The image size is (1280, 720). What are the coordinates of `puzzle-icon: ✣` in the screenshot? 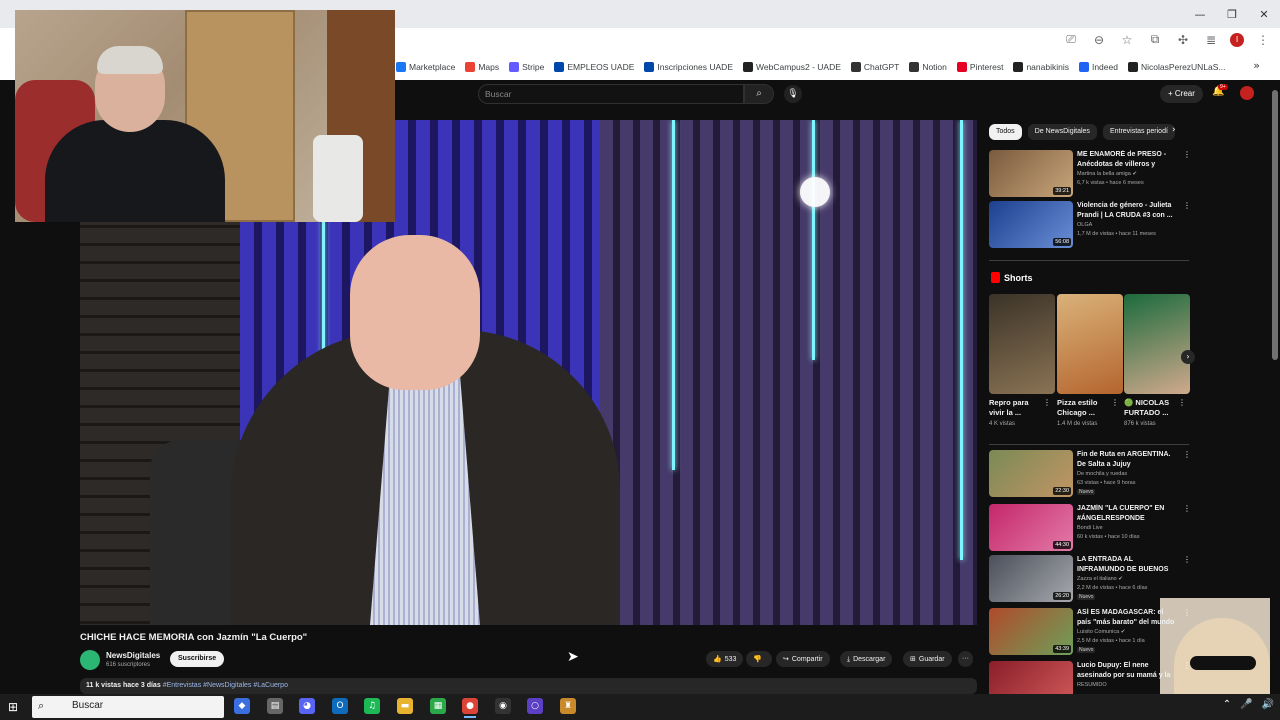 It's located at (1183, 40).